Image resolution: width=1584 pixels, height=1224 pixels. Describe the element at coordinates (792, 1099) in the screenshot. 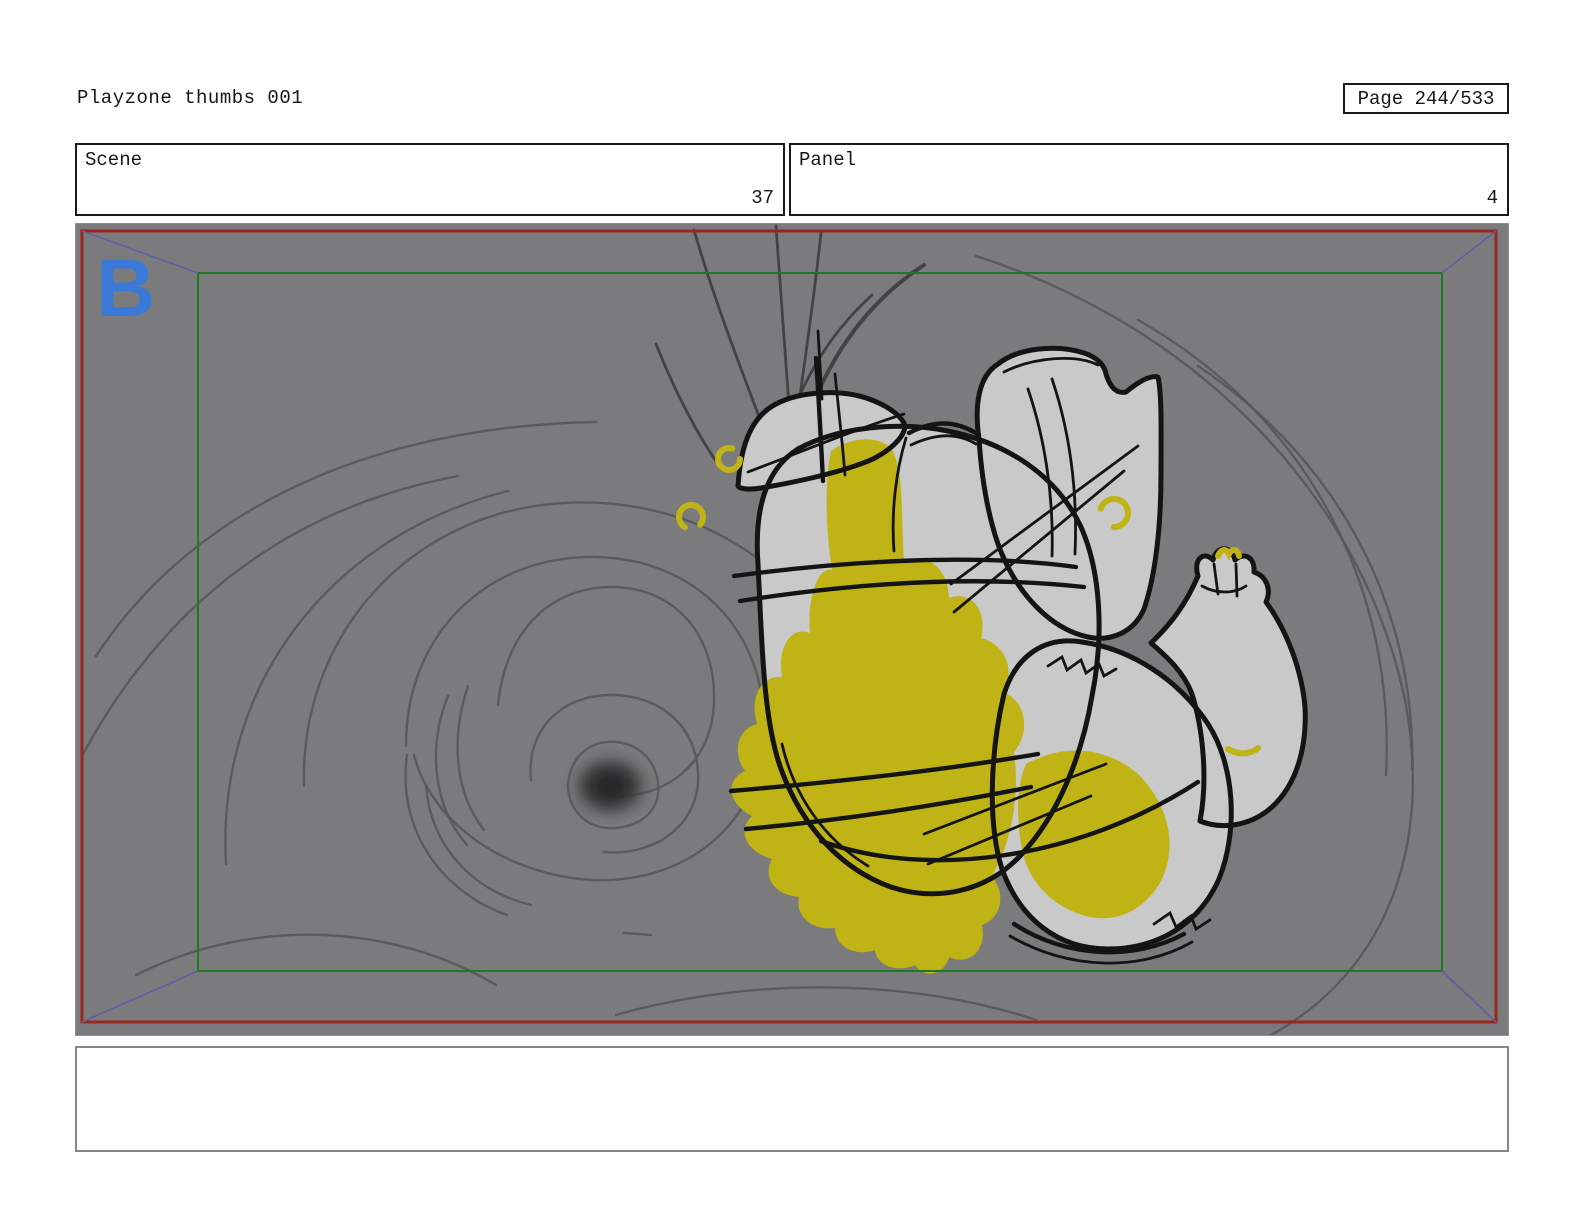

I see `notes-box` at that location.